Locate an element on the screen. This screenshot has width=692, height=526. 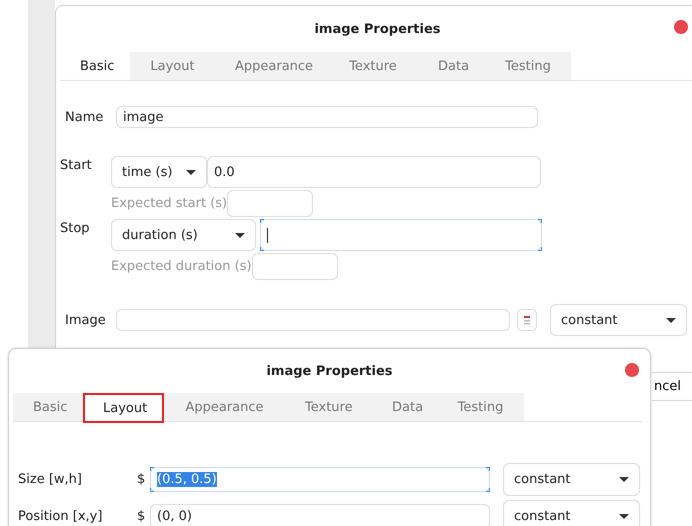
image-mode-dropdown: constant is located at coordinates (618, 320).